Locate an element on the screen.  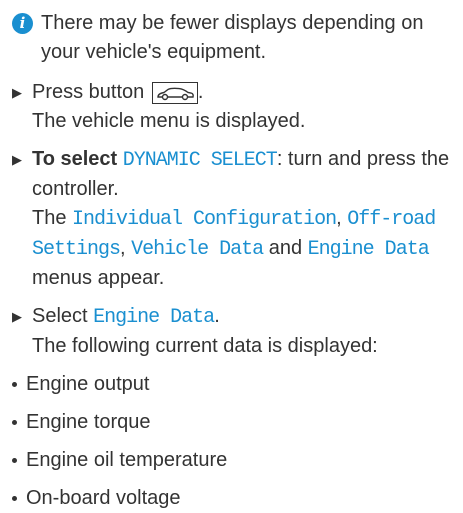
car-icon is located at coordinates (174, 93).